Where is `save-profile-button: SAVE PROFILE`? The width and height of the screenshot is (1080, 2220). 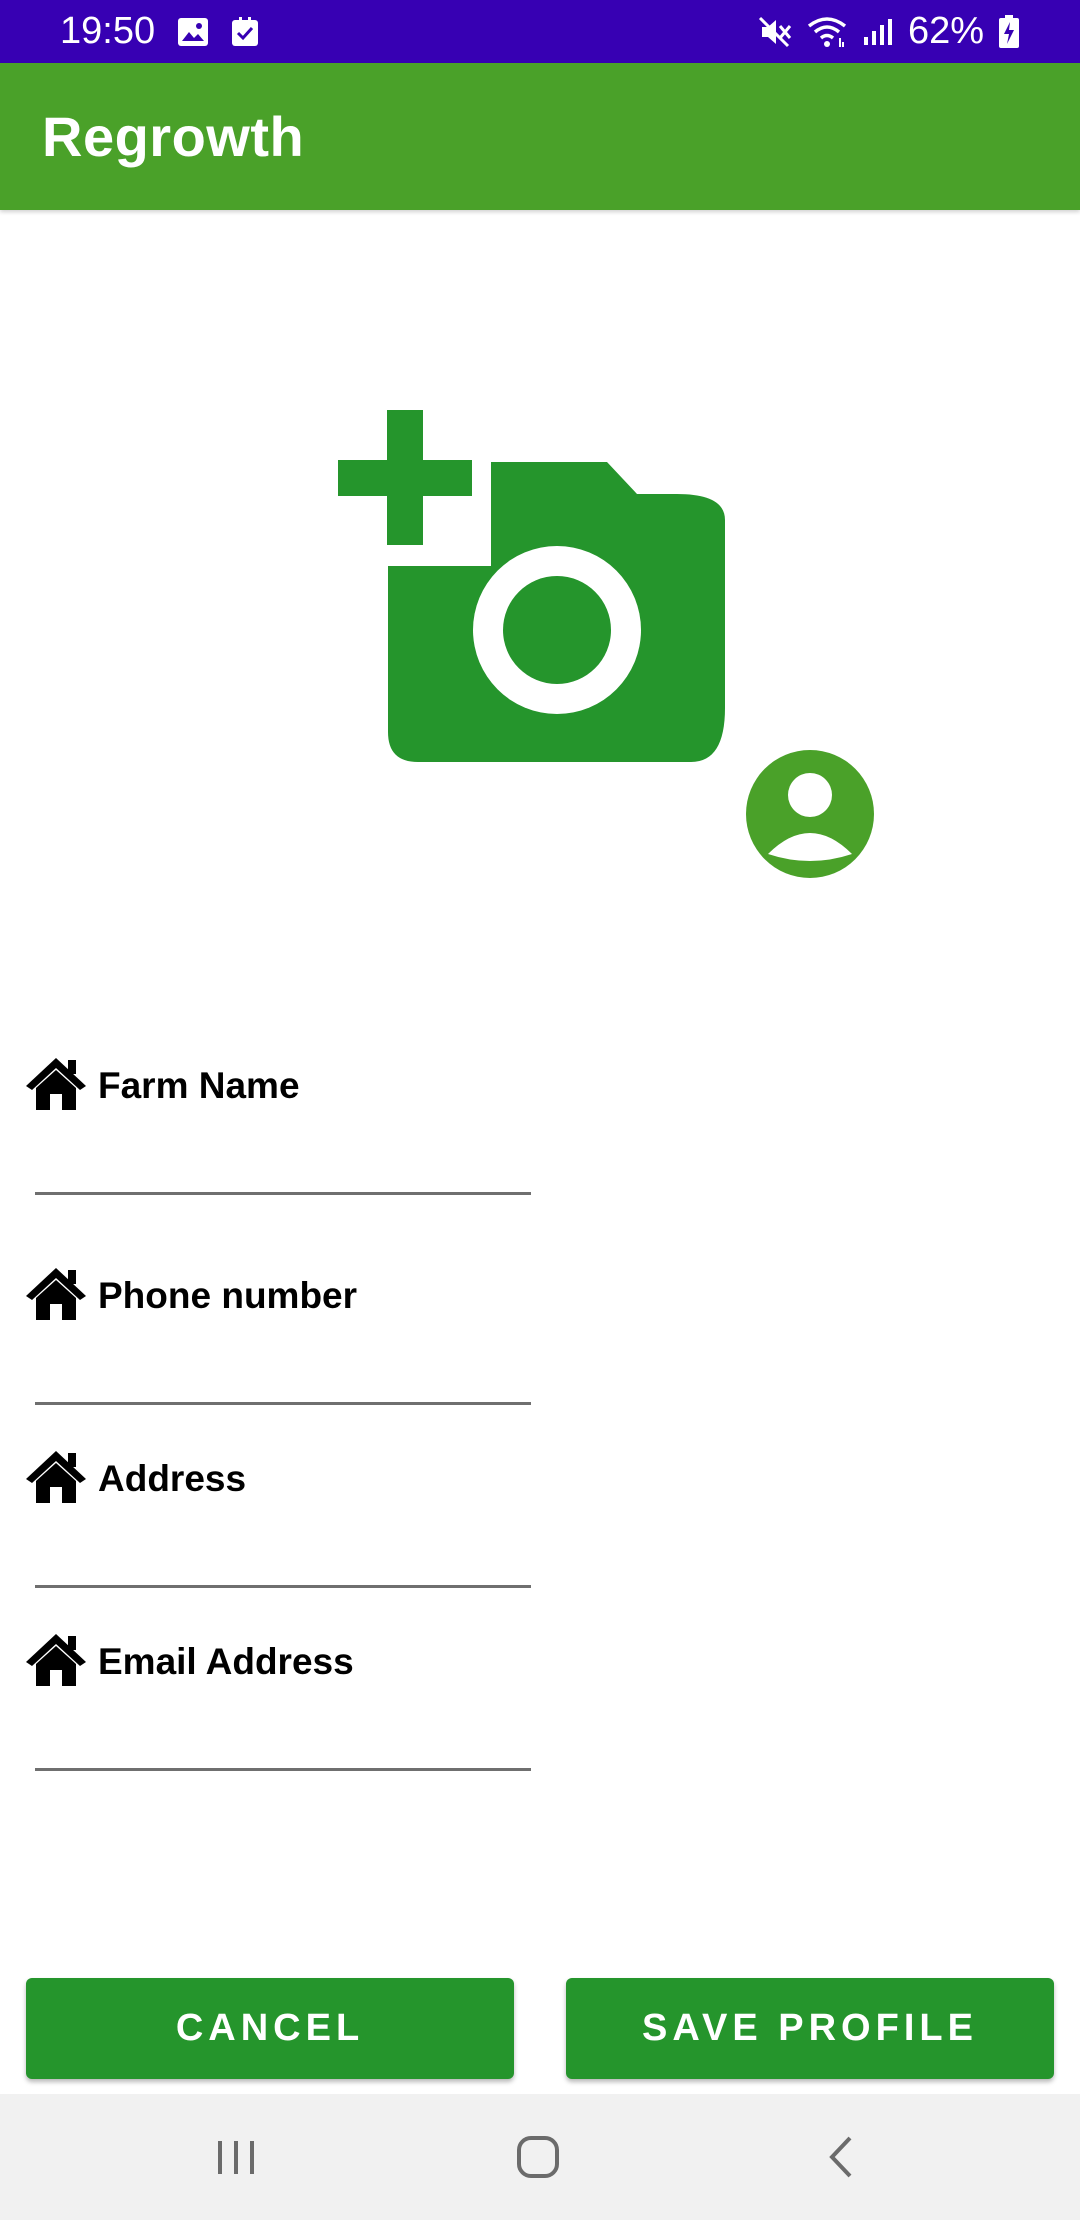
save-profile-button: SAVE PROFILE is located at coordinates (810, 2028).